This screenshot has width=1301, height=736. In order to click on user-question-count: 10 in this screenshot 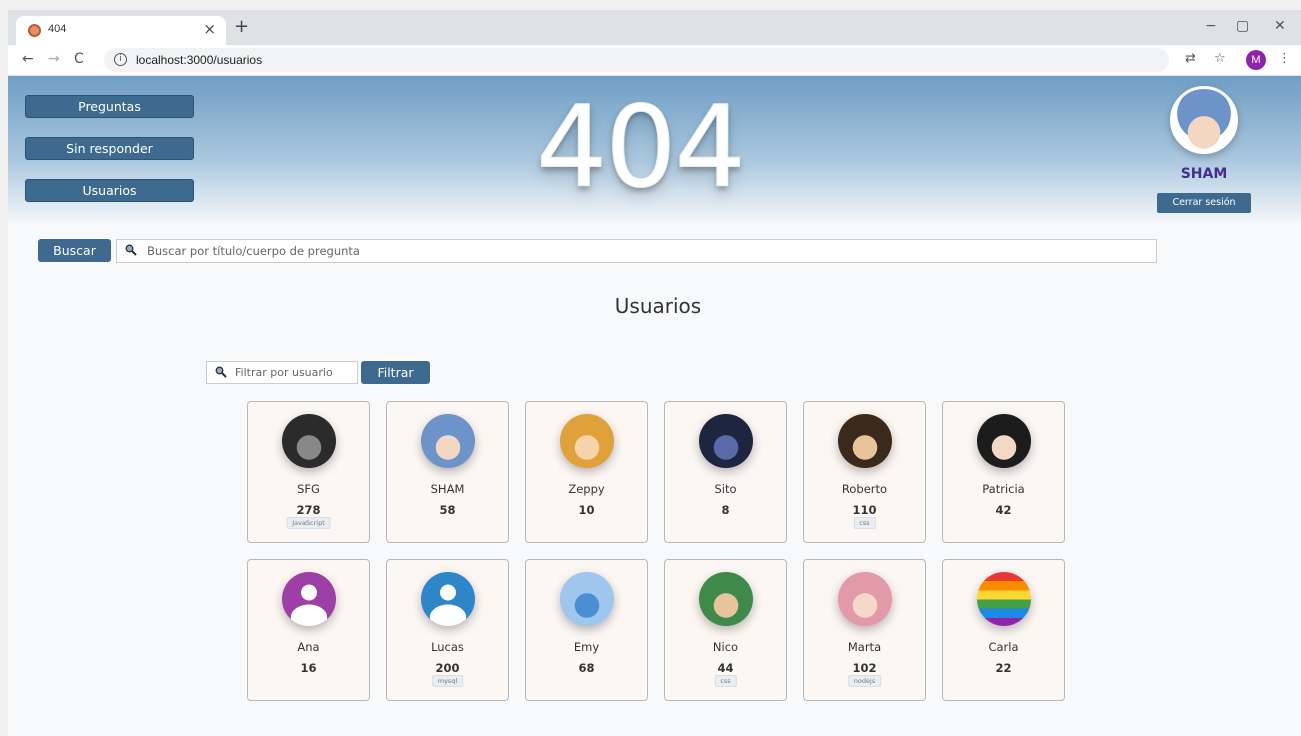, I will do `click(586, 510)`.